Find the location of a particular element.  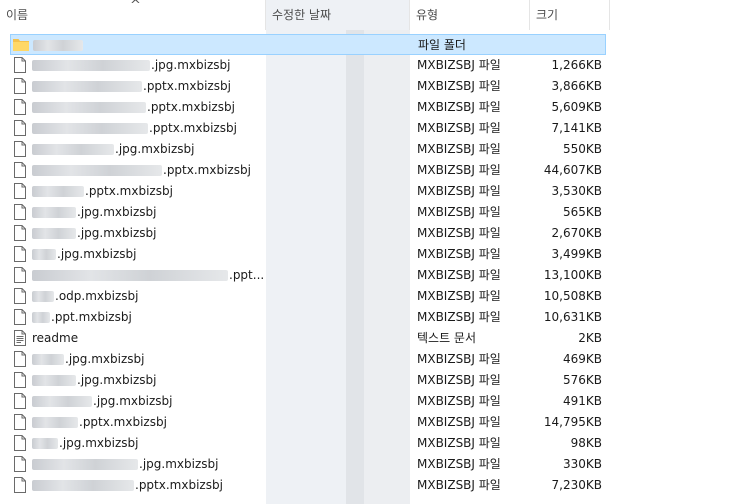

file-row: .jpg.mxbizsbj MXBIZSBJ 파일 550KB is located at coordinates (308, 149).